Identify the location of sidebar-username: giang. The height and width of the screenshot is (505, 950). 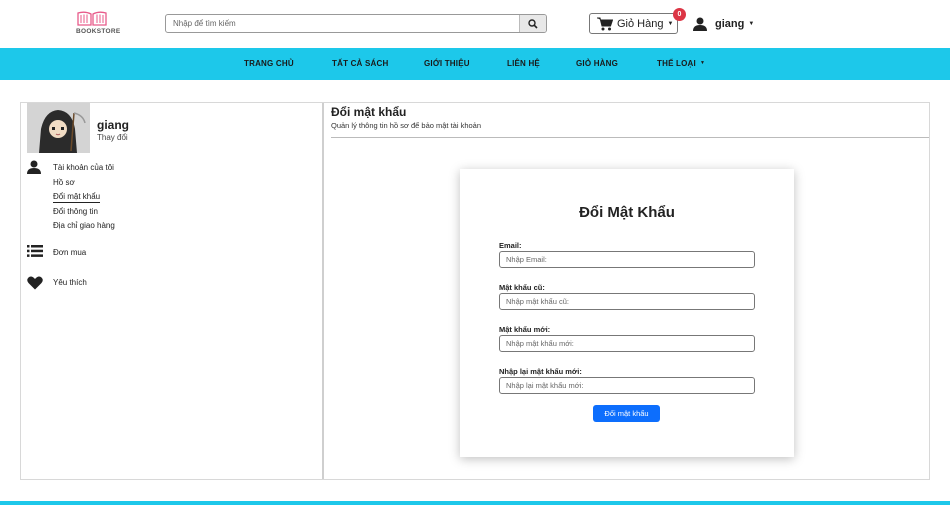
(113, 125).